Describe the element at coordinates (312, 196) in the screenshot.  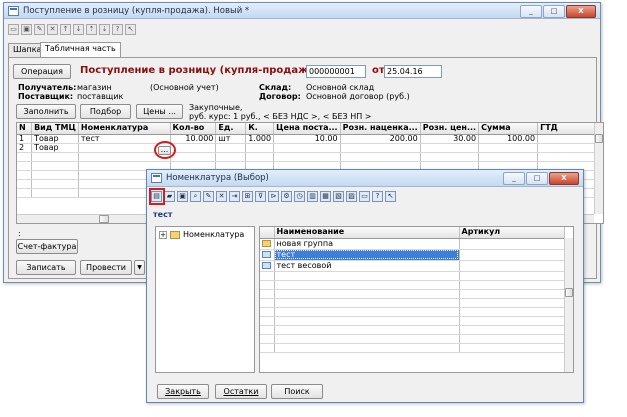
I see `print-icon: ▥` at that location.